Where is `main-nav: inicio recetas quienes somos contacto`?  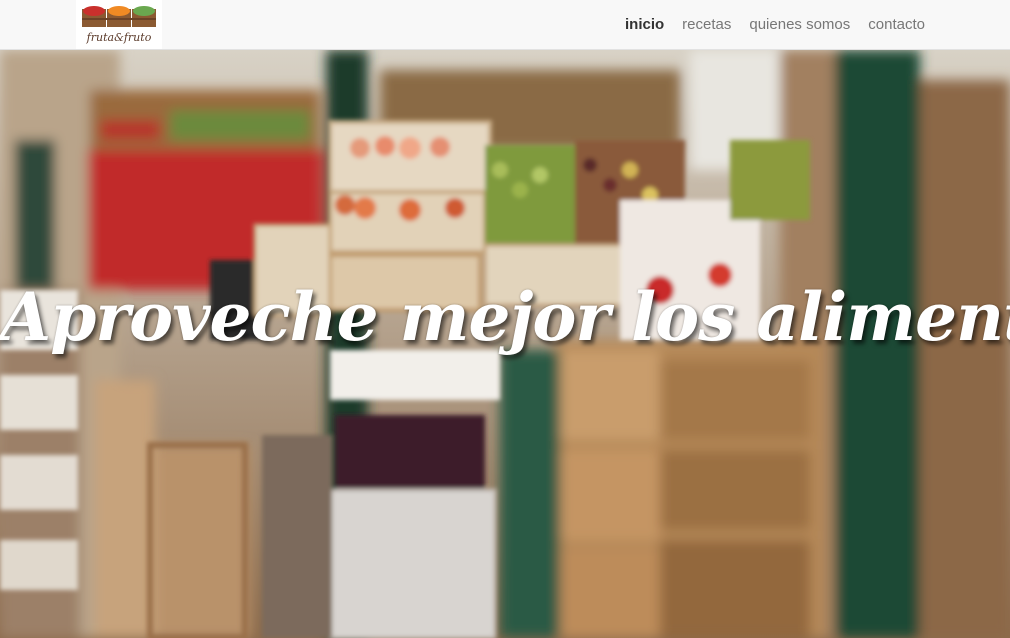
main-nav: inicio recetas quienes somos contacto is located at coordinates (775, 24).